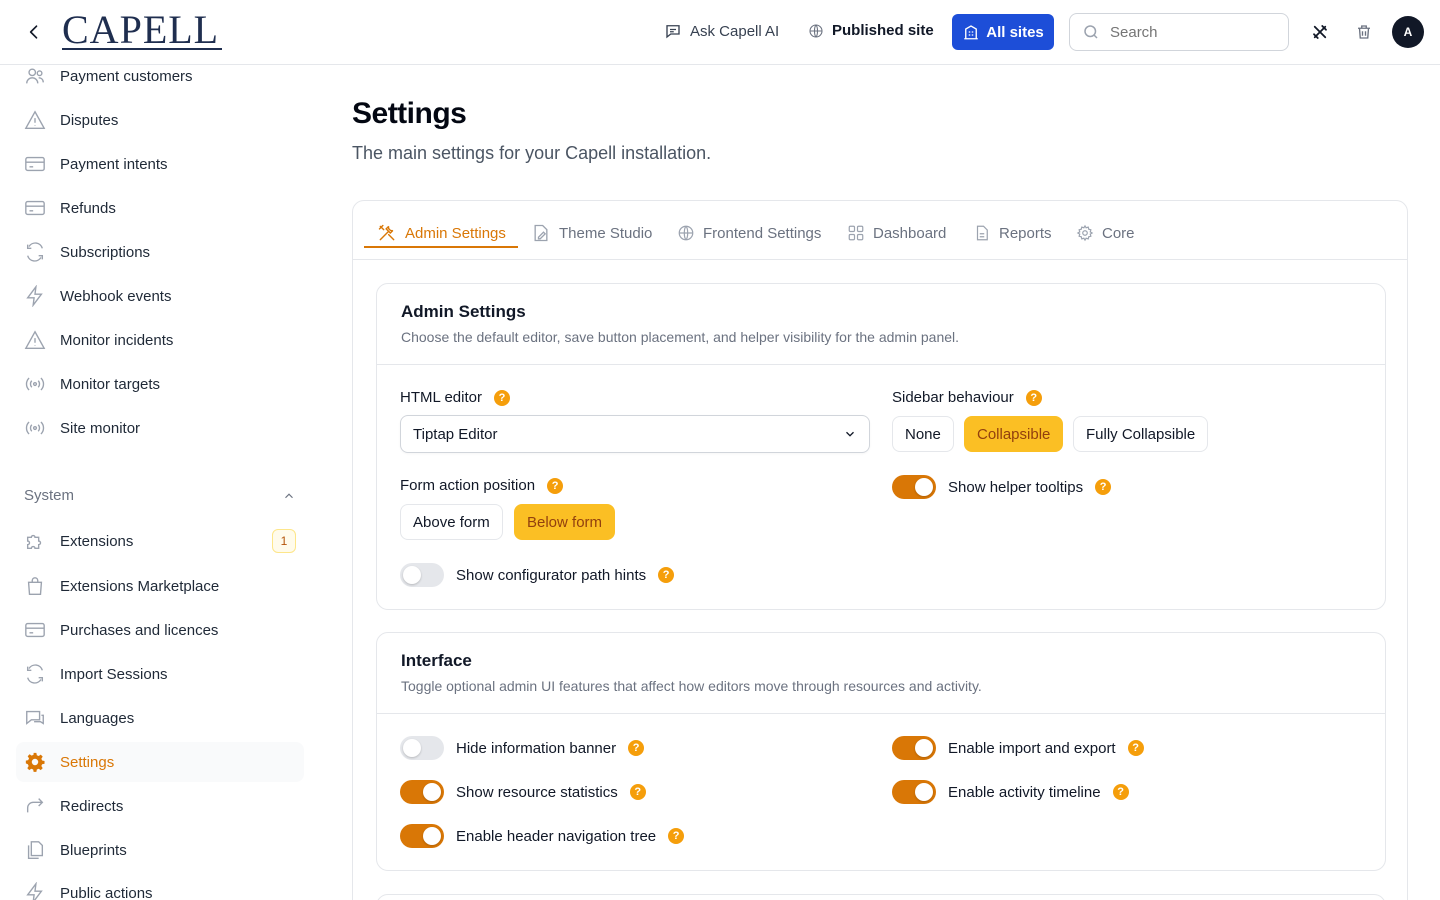  Describe the element at coordinates (455, 233) in the screenshot. I see `tab-label: Admin Settings` at that location.